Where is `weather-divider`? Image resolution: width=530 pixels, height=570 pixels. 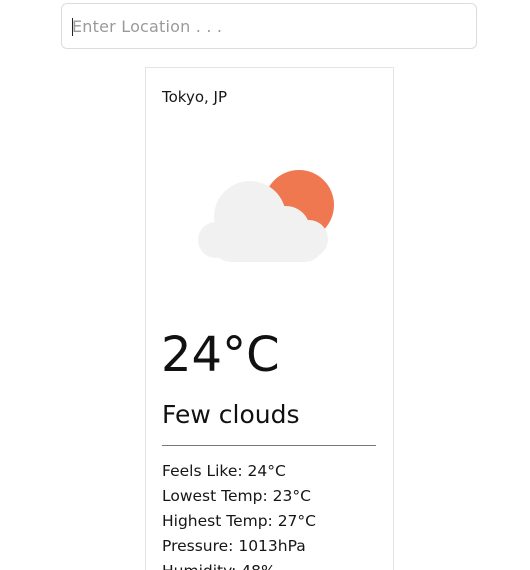 weather-divider is located at coordinates (269, 445).